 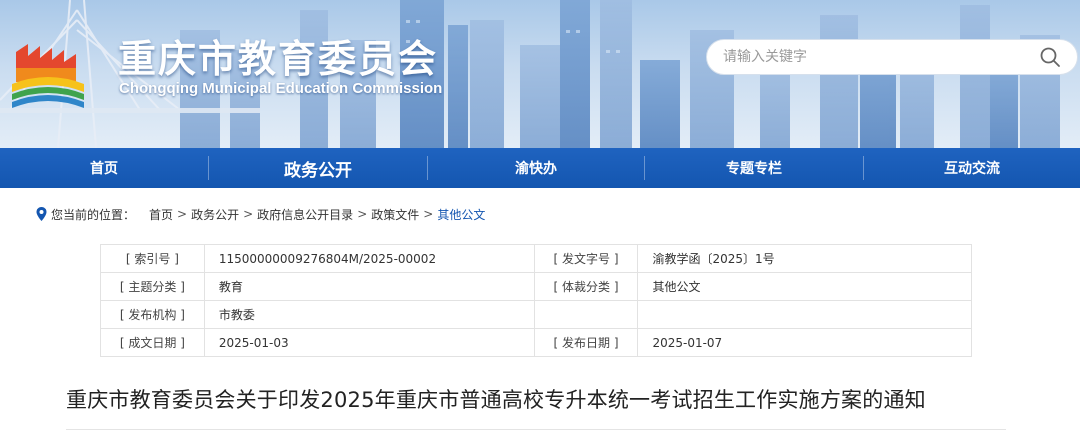 What do you see at coordinates (873, 57) in the screenshot?
I see `search-input` at bounding box center [873, 57].